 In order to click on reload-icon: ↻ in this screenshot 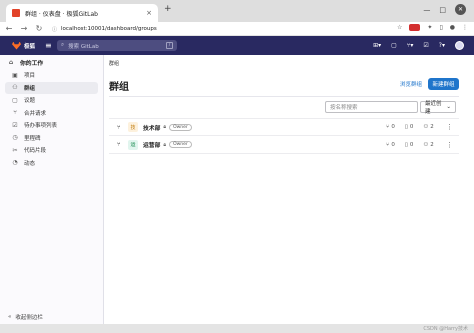, I will do `click(39, 28)`.